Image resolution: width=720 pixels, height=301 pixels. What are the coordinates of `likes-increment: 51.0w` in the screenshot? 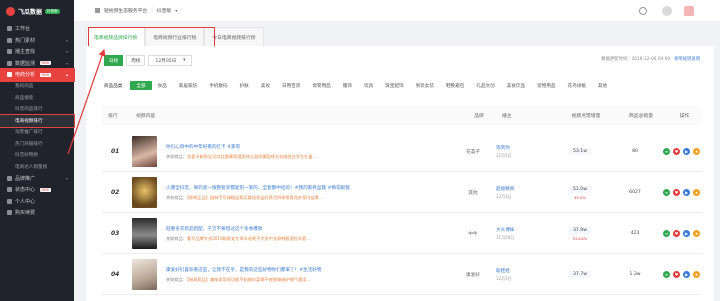 It's located at (580, 189).